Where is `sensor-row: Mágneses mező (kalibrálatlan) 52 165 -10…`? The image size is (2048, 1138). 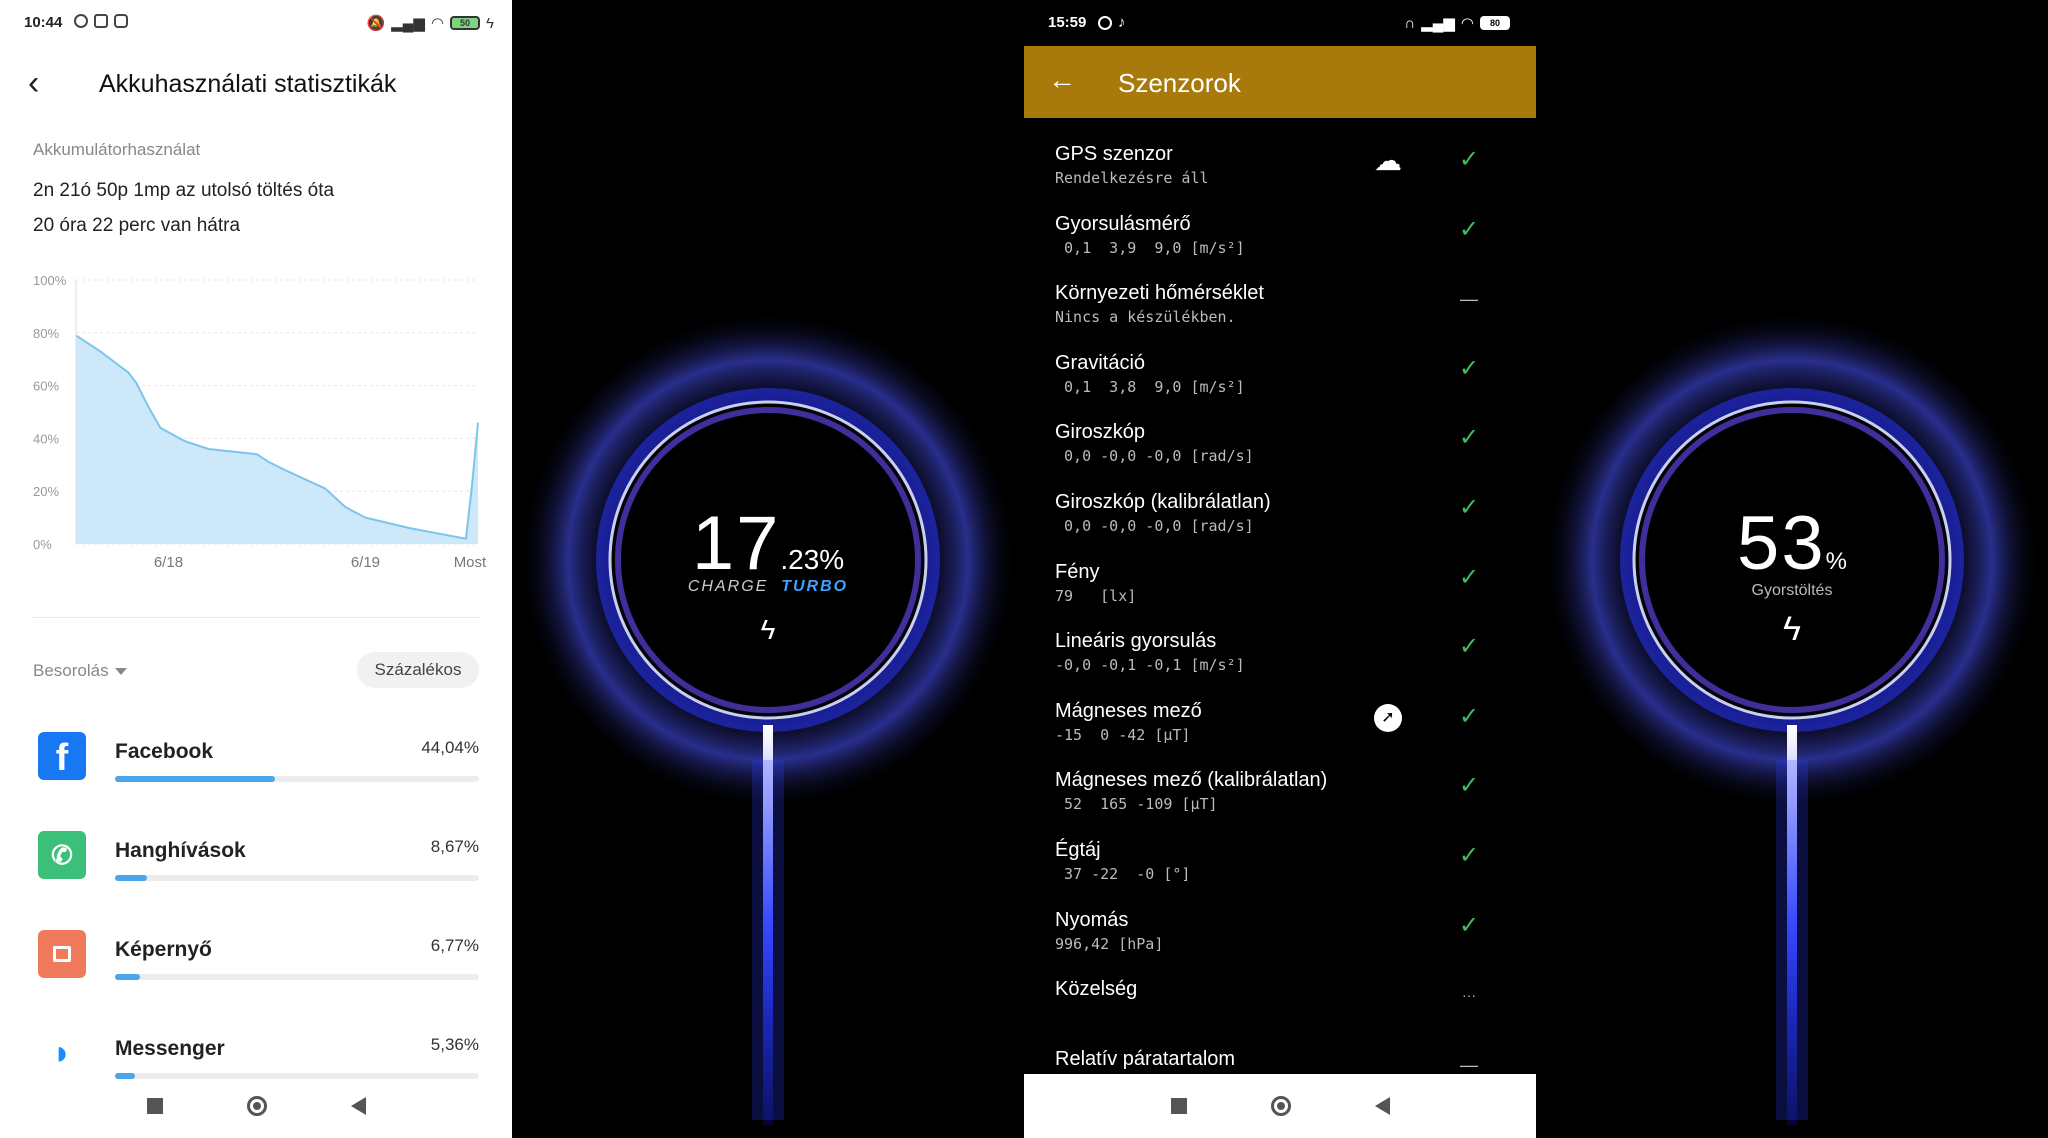 sensor-row: Mágneses mező (kalibrálatlan) 52 165 -10… is located at coordinates (1280, 803).